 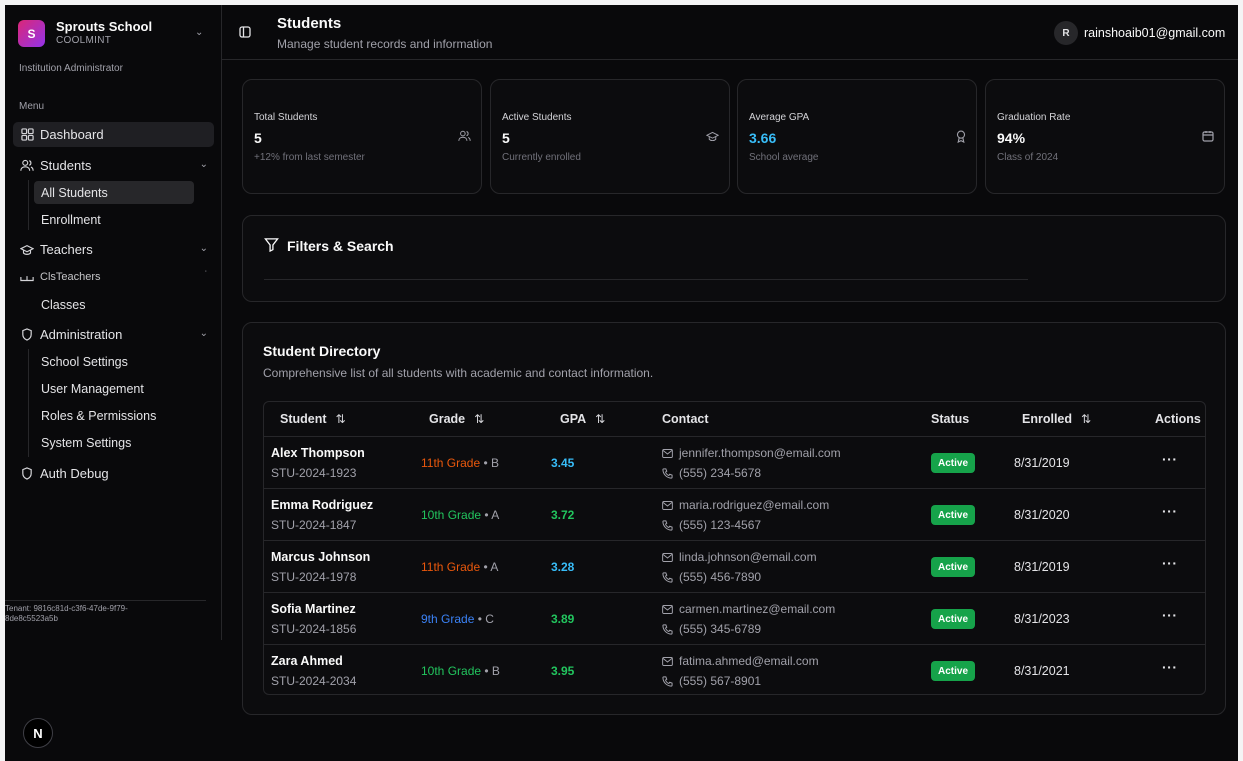 I want to click on dev-tools-badge: N, so click(x=38, y=733).